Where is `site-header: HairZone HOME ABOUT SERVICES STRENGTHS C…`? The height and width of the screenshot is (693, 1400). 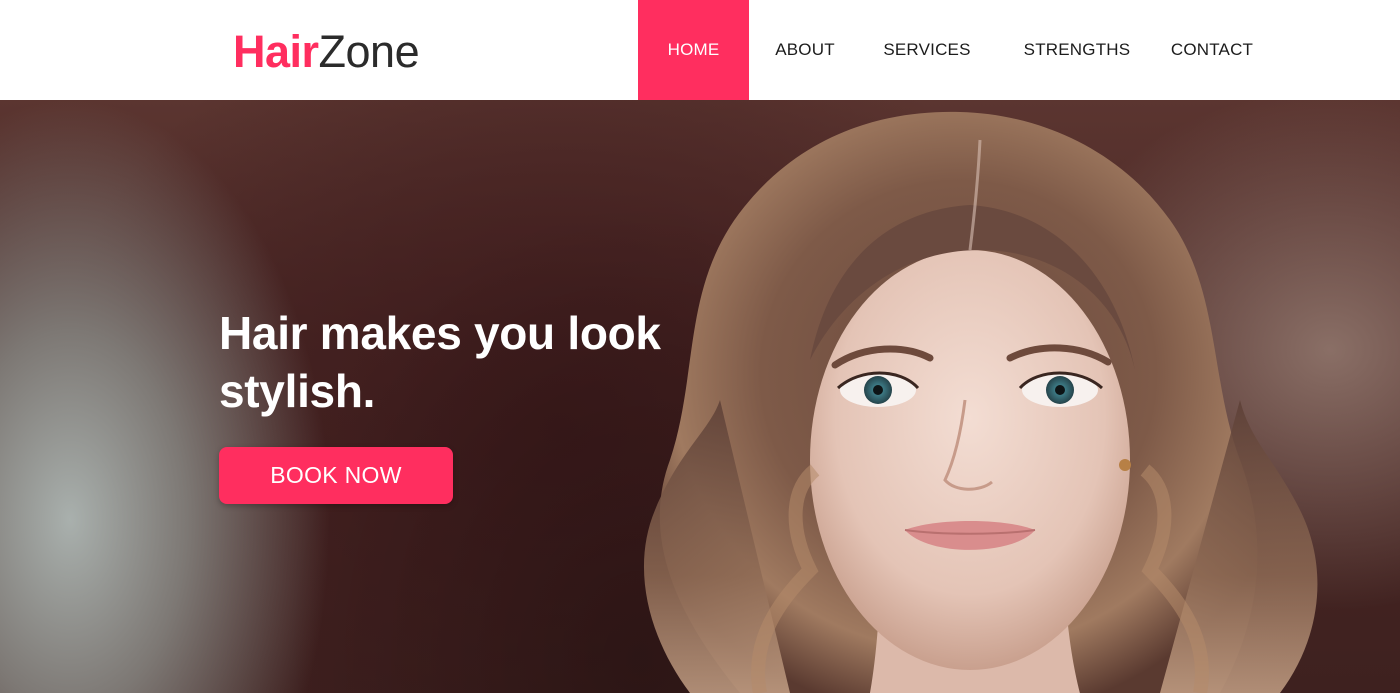
site-header: HairZone HOME ABOUT SERVICES STRENGTHS C… is located at coordinates (700, 50).